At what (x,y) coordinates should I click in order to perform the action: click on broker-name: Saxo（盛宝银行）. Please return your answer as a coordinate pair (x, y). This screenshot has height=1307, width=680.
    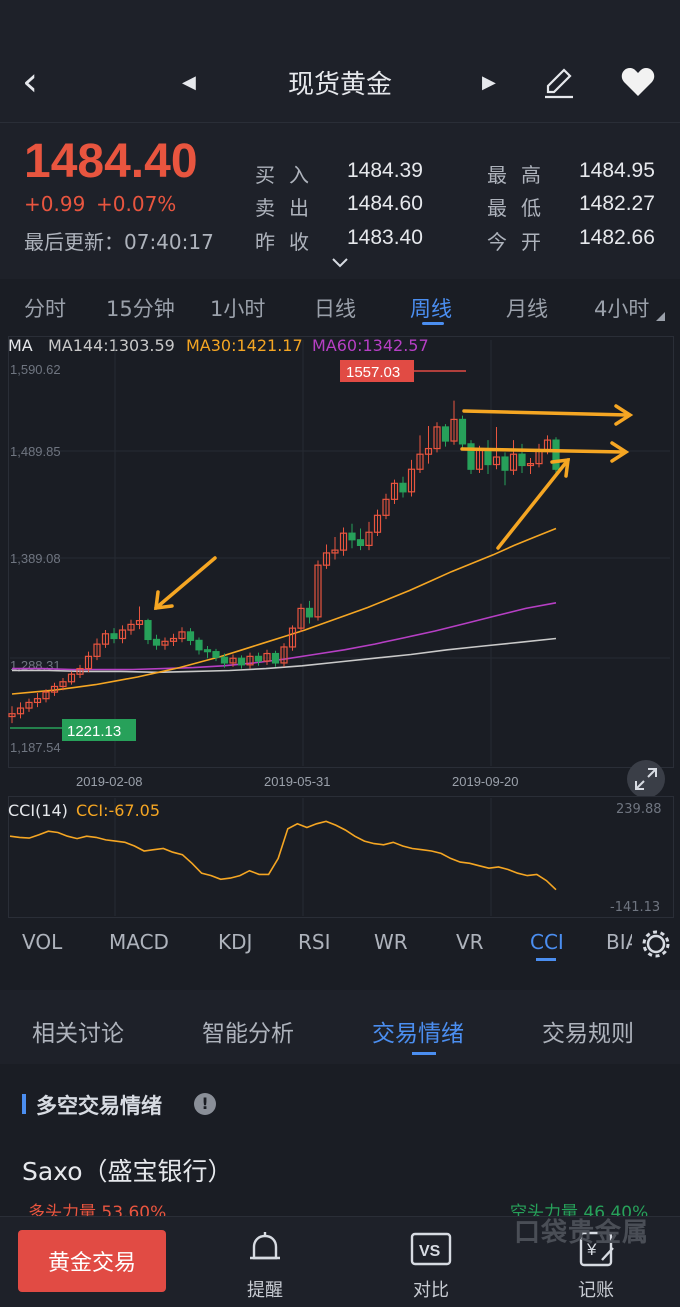
    Looking at the image, I should click on (127, 1171).